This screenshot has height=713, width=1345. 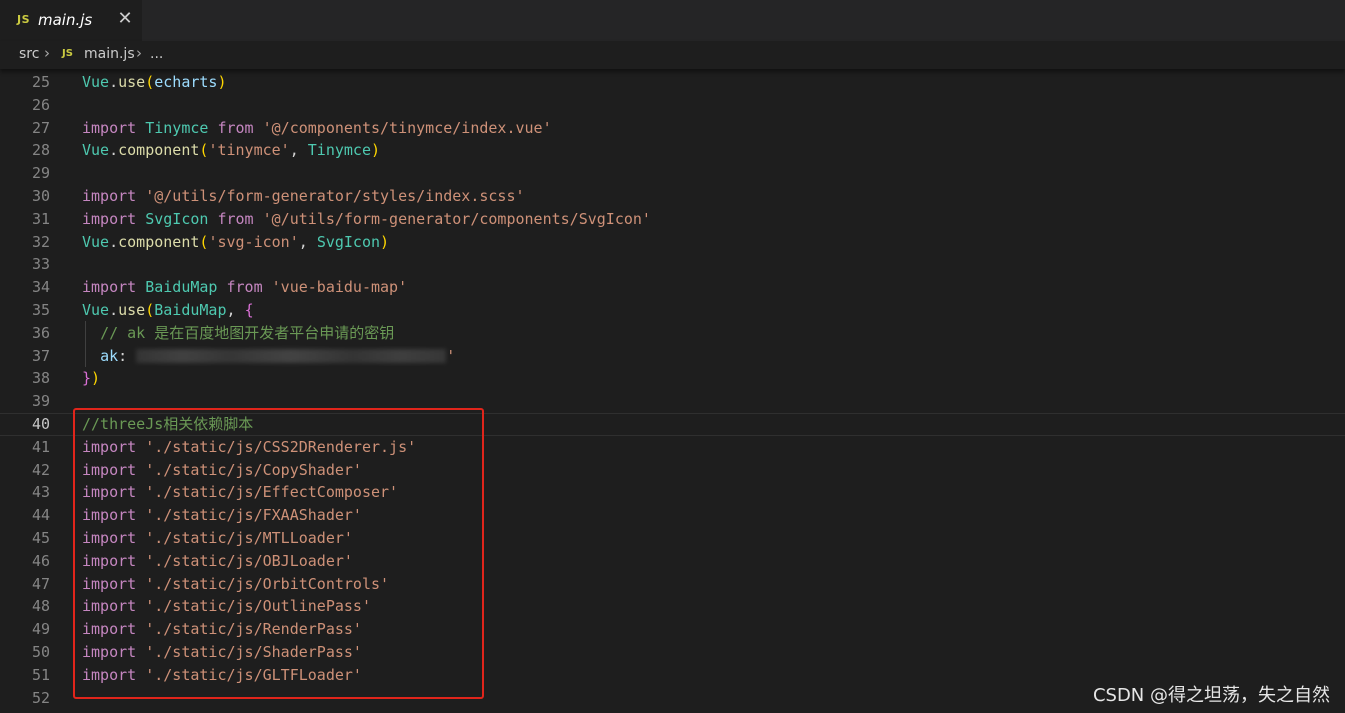 What do you see at coordinates (451, 355) in the screenshot?
I see `code-token: '` at bounding box center [451, 355].